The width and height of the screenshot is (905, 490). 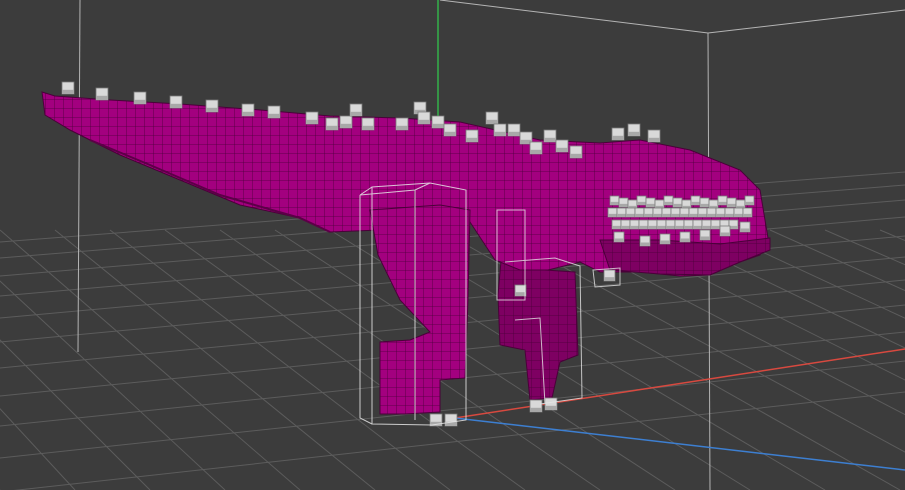 I want to click on dino-jaw, so click(x=685, y=256).